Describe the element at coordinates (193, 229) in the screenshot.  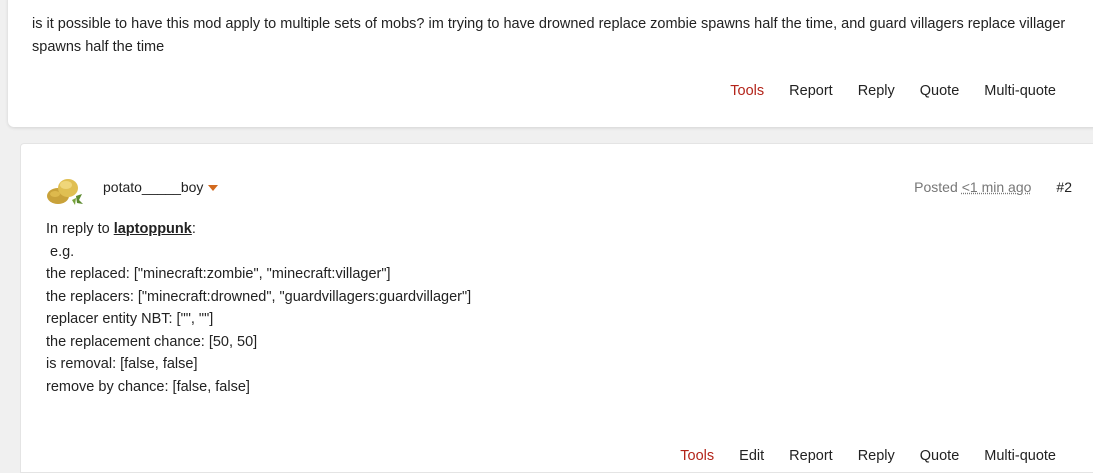
I see `mention-suffix: :` at that location.